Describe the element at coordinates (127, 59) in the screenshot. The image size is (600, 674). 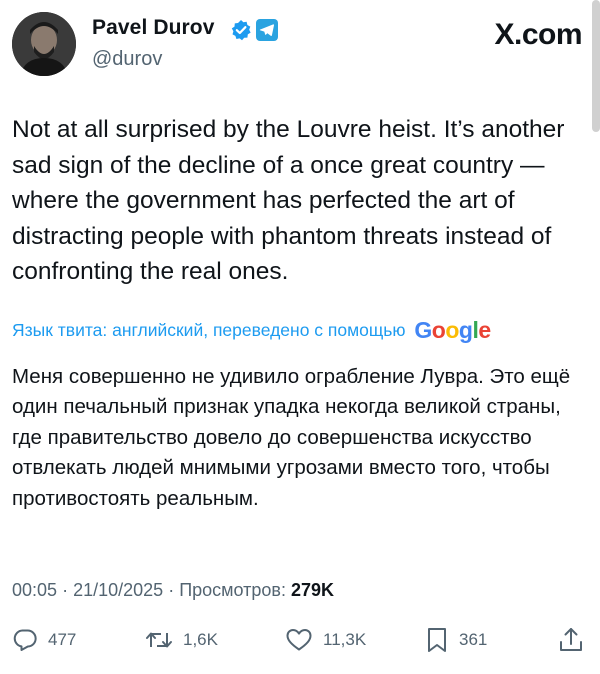
I see `author-handle: @durov` at that location.